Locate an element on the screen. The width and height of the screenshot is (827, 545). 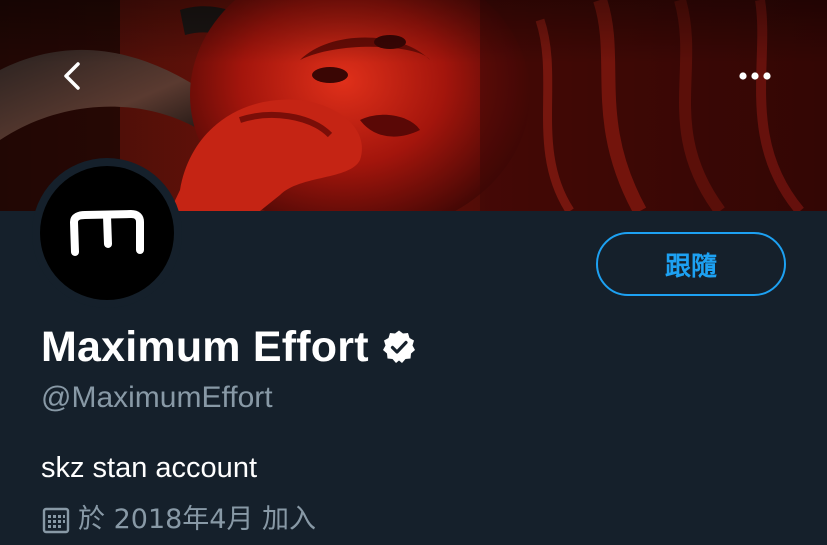
more-options-button is located at coordinates (755, 76).